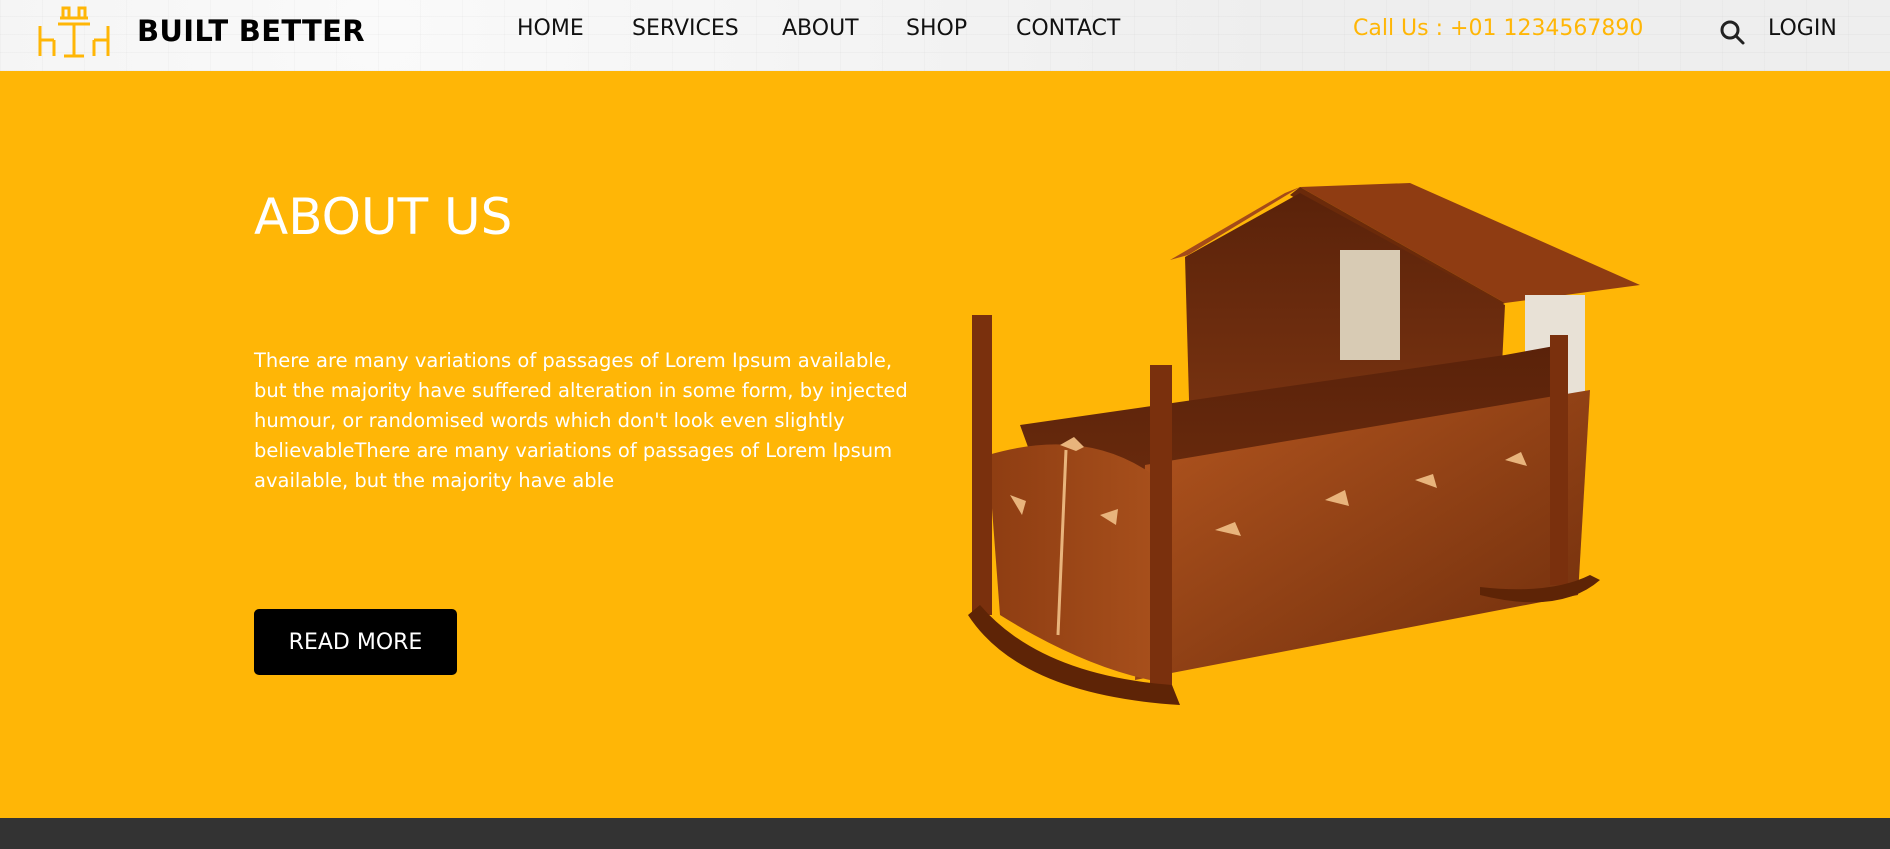 This screenshot has width=1890, height=849. What do you see at coordinates (1498, 28) in the screenshot?
I see `call-us-text: Call Us : +01 1234567890` at bounding box center [1498, 28].